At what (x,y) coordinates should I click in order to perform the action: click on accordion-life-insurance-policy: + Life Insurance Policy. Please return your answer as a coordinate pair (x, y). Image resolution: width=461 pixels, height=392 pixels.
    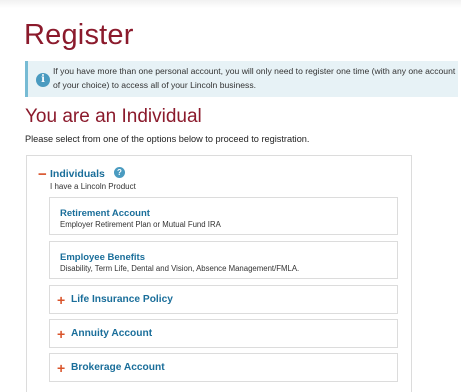
    Looking at the image, I should click on (223, 299).